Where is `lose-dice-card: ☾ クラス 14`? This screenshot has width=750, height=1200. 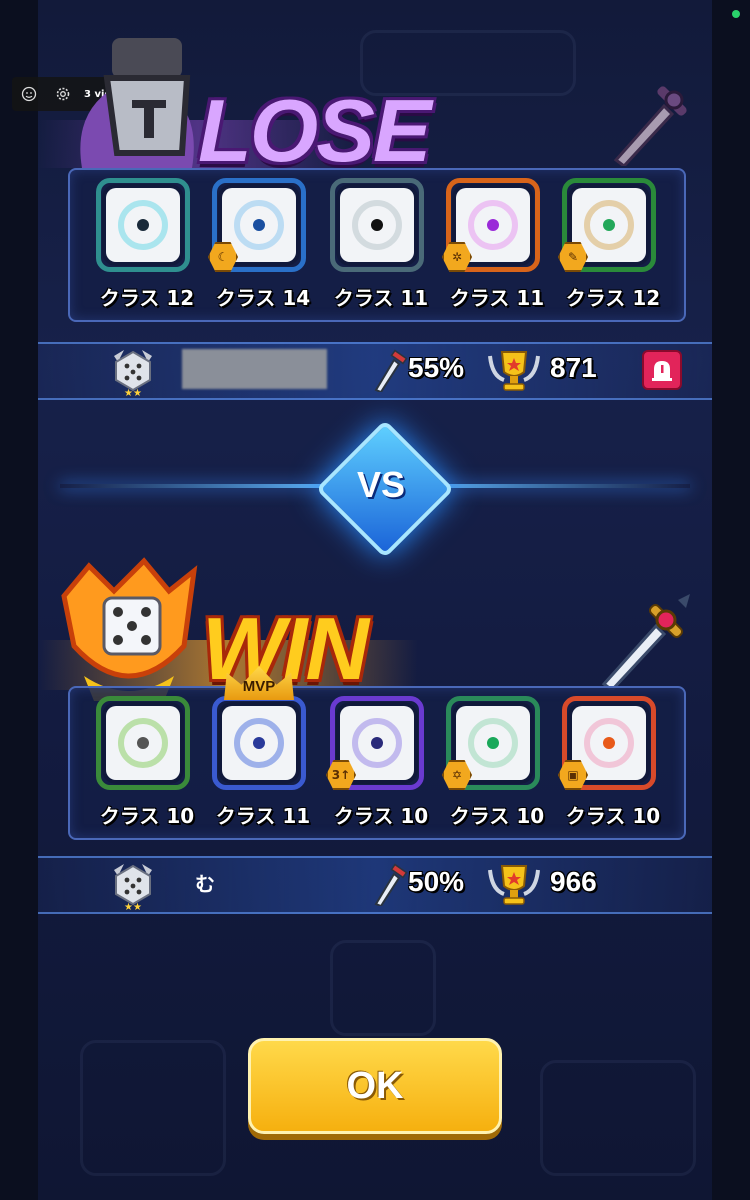
lose-dice-card: ☾ クラス 14 is located at coordinates (259, 244).